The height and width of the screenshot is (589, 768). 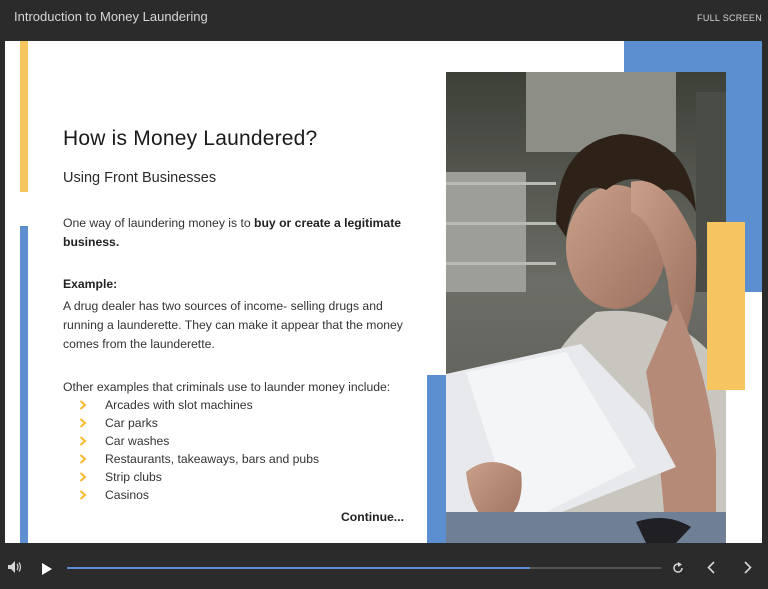 What do you see at coordinates (678, 570) in the screenshot?
I see `replay-icon` at bounding box center [678, 570].